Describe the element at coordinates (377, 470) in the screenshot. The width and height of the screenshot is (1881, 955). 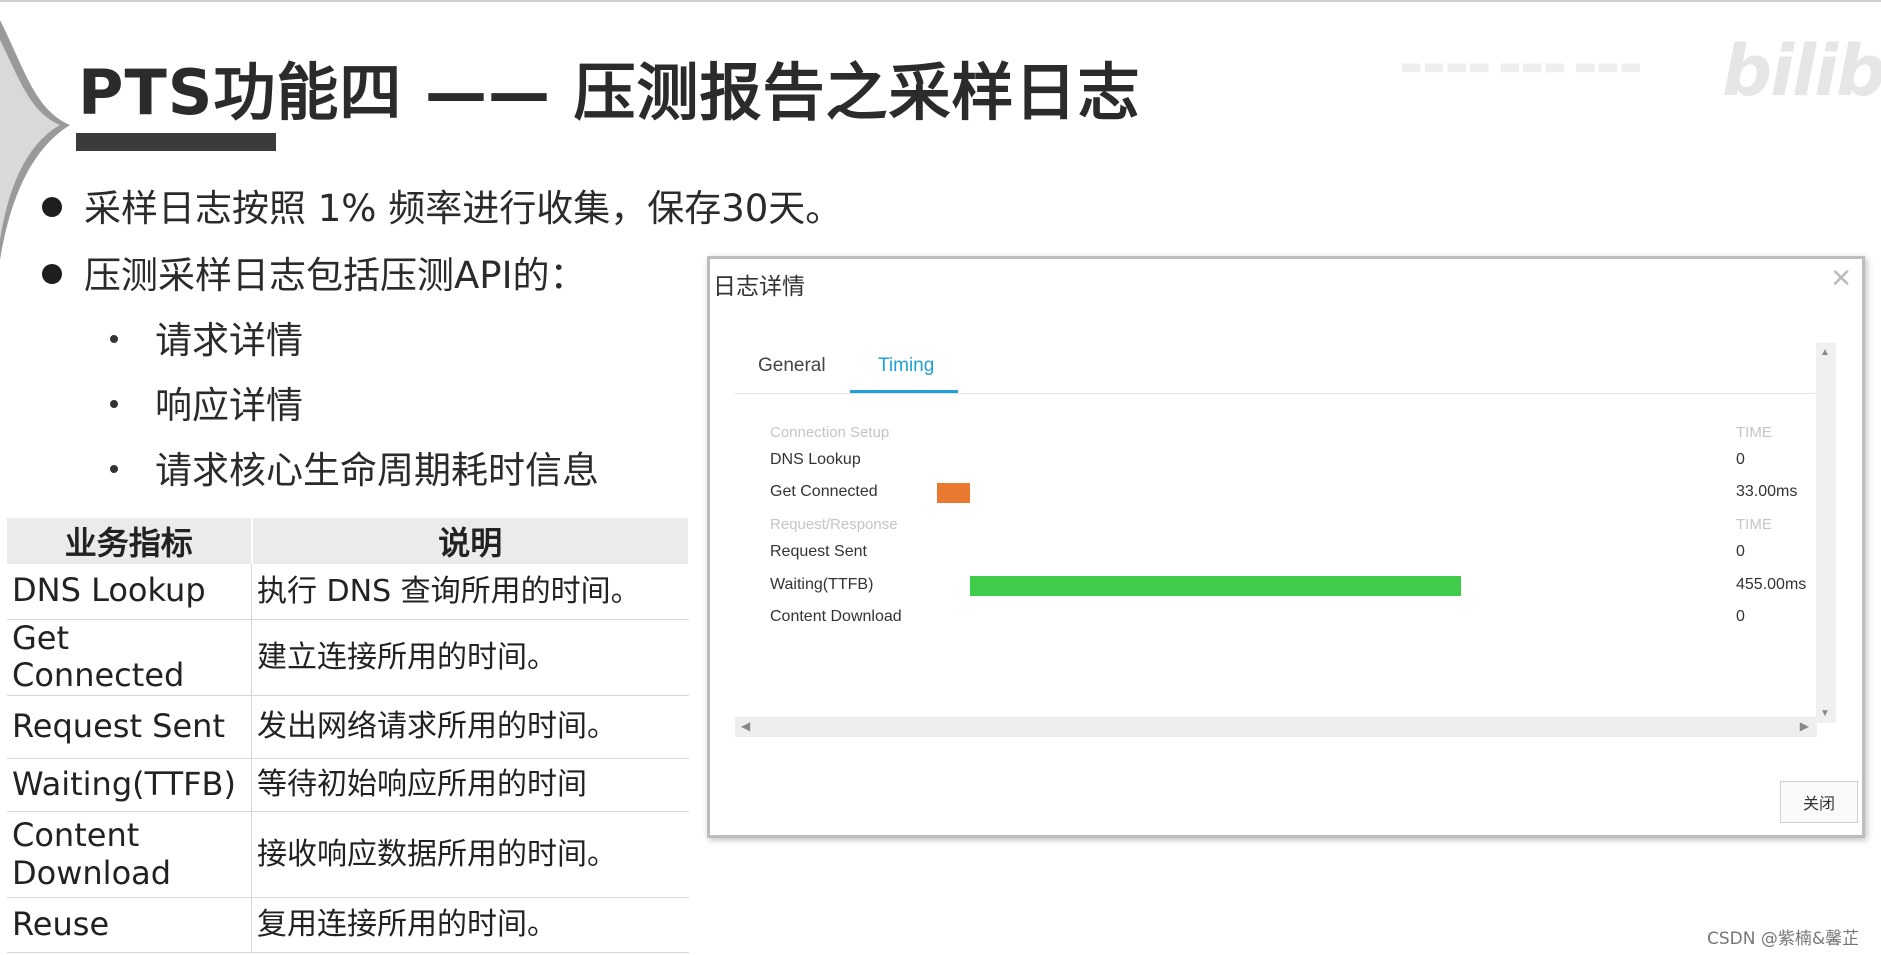
I see `sub-bullet-text: 请求核心生命周期耗时信息` at that location.